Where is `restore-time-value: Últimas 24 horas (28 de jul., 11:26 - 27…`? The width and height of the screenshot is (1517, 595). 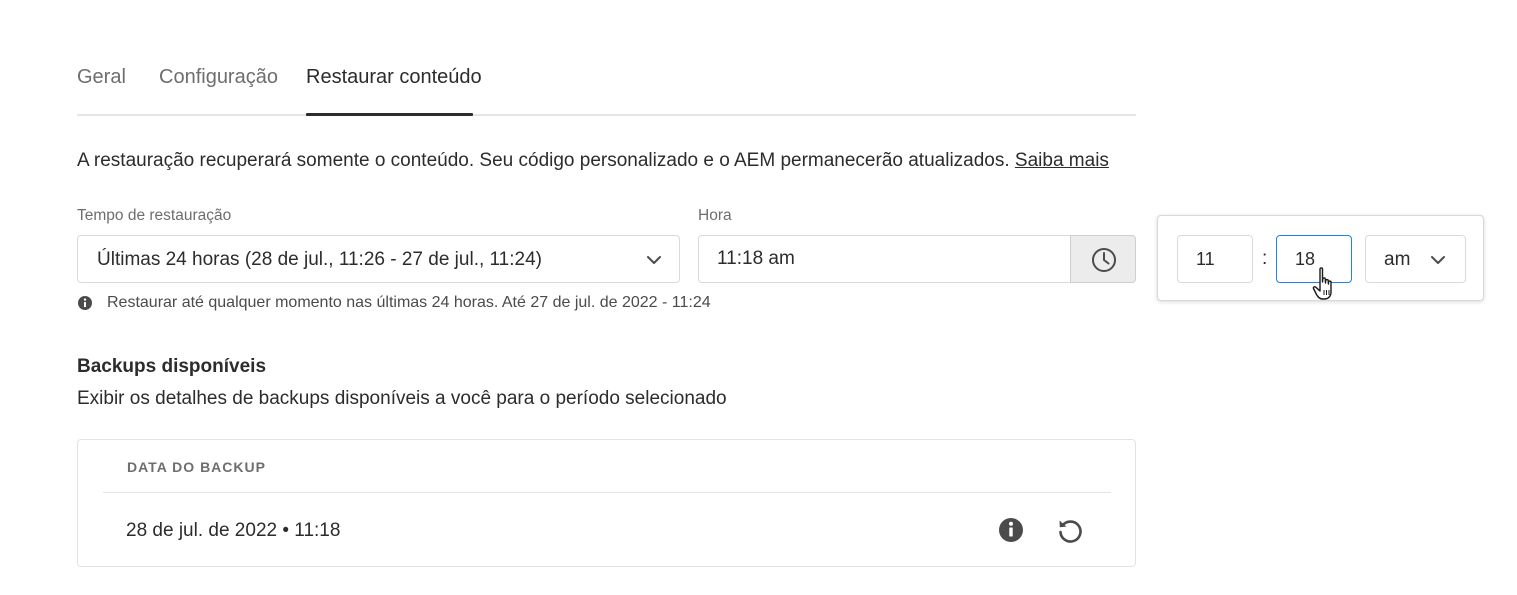 restore-time-value: Últimas 24 horas (28 de jul., 11:26 - 27… is located at coordinates (319, 259).